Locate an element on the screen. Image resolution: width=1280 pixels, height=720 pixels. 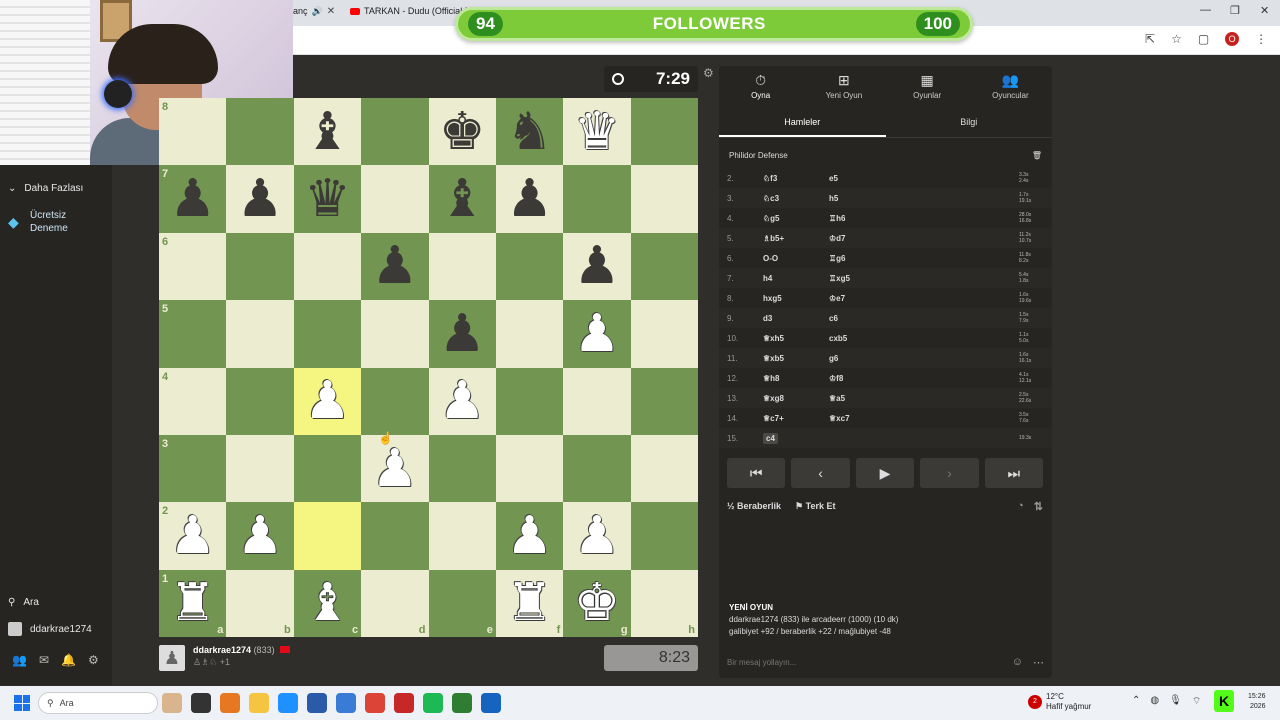
nav-play: ⏱ Oyna is located at coordinates (760, 86).